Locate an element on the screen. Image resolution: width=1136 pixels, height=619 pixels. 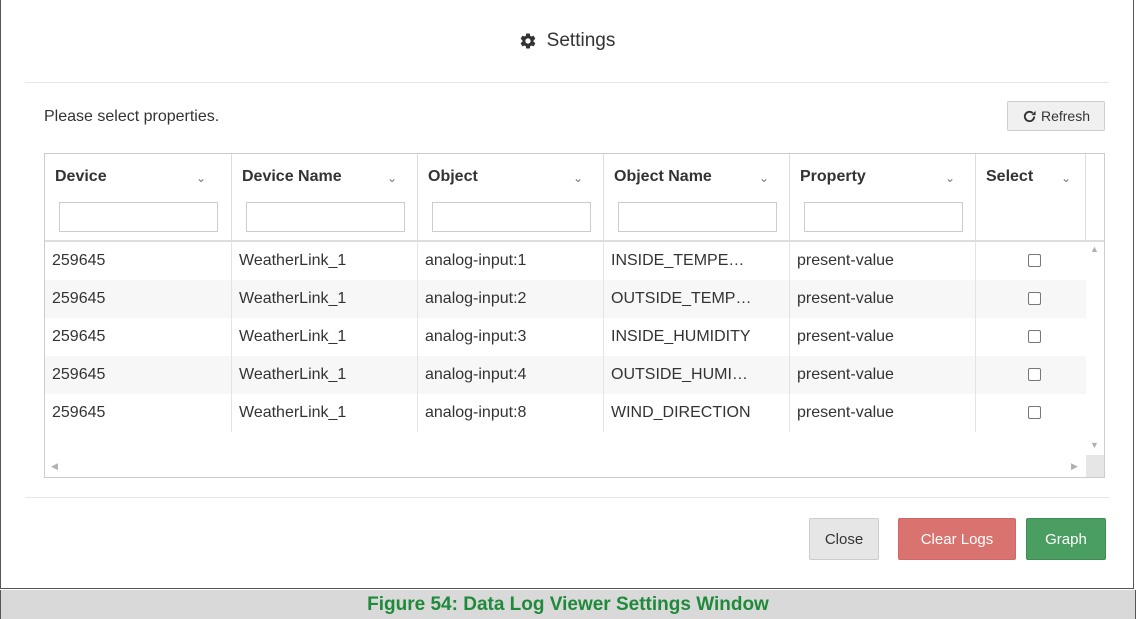
filter-input-device is located at coordinates (138, 217).